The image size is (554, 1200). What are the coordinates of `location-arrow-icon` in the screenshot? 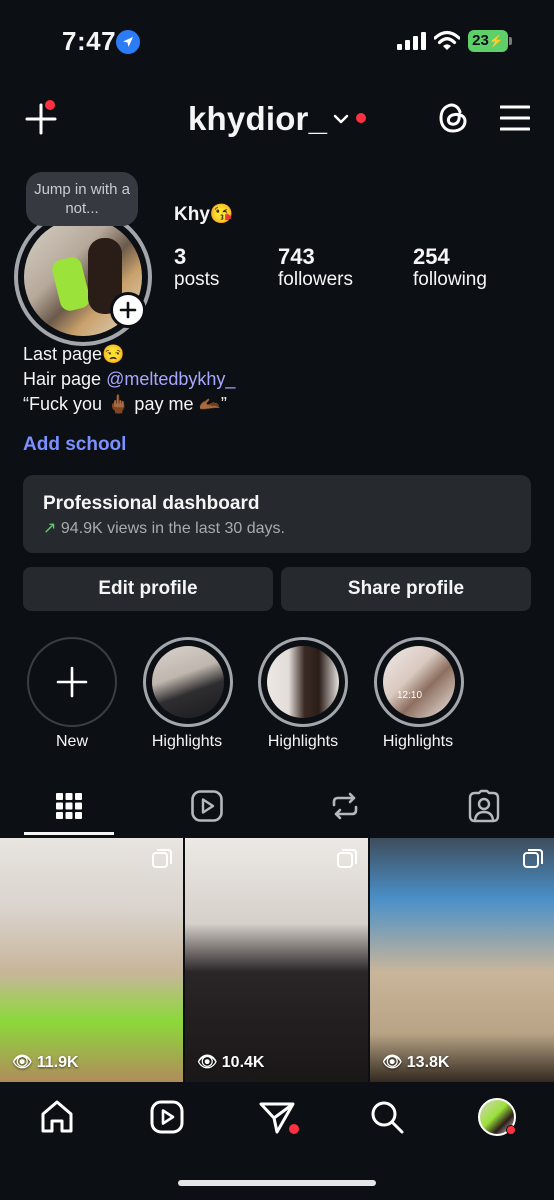 It's located at (128, 42).